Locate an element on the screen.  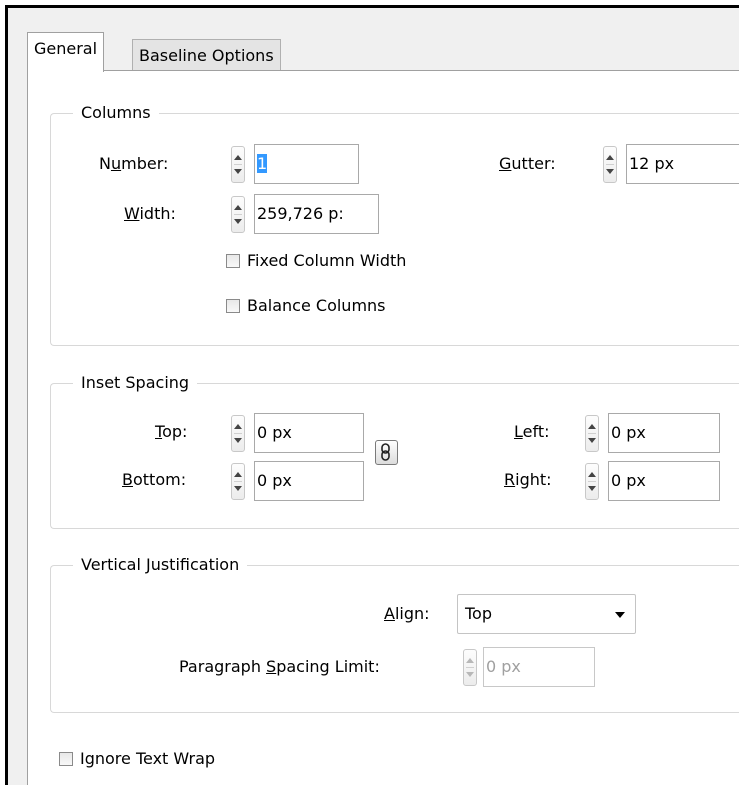
right-spinner-icon is located at coordinates (592, 481).